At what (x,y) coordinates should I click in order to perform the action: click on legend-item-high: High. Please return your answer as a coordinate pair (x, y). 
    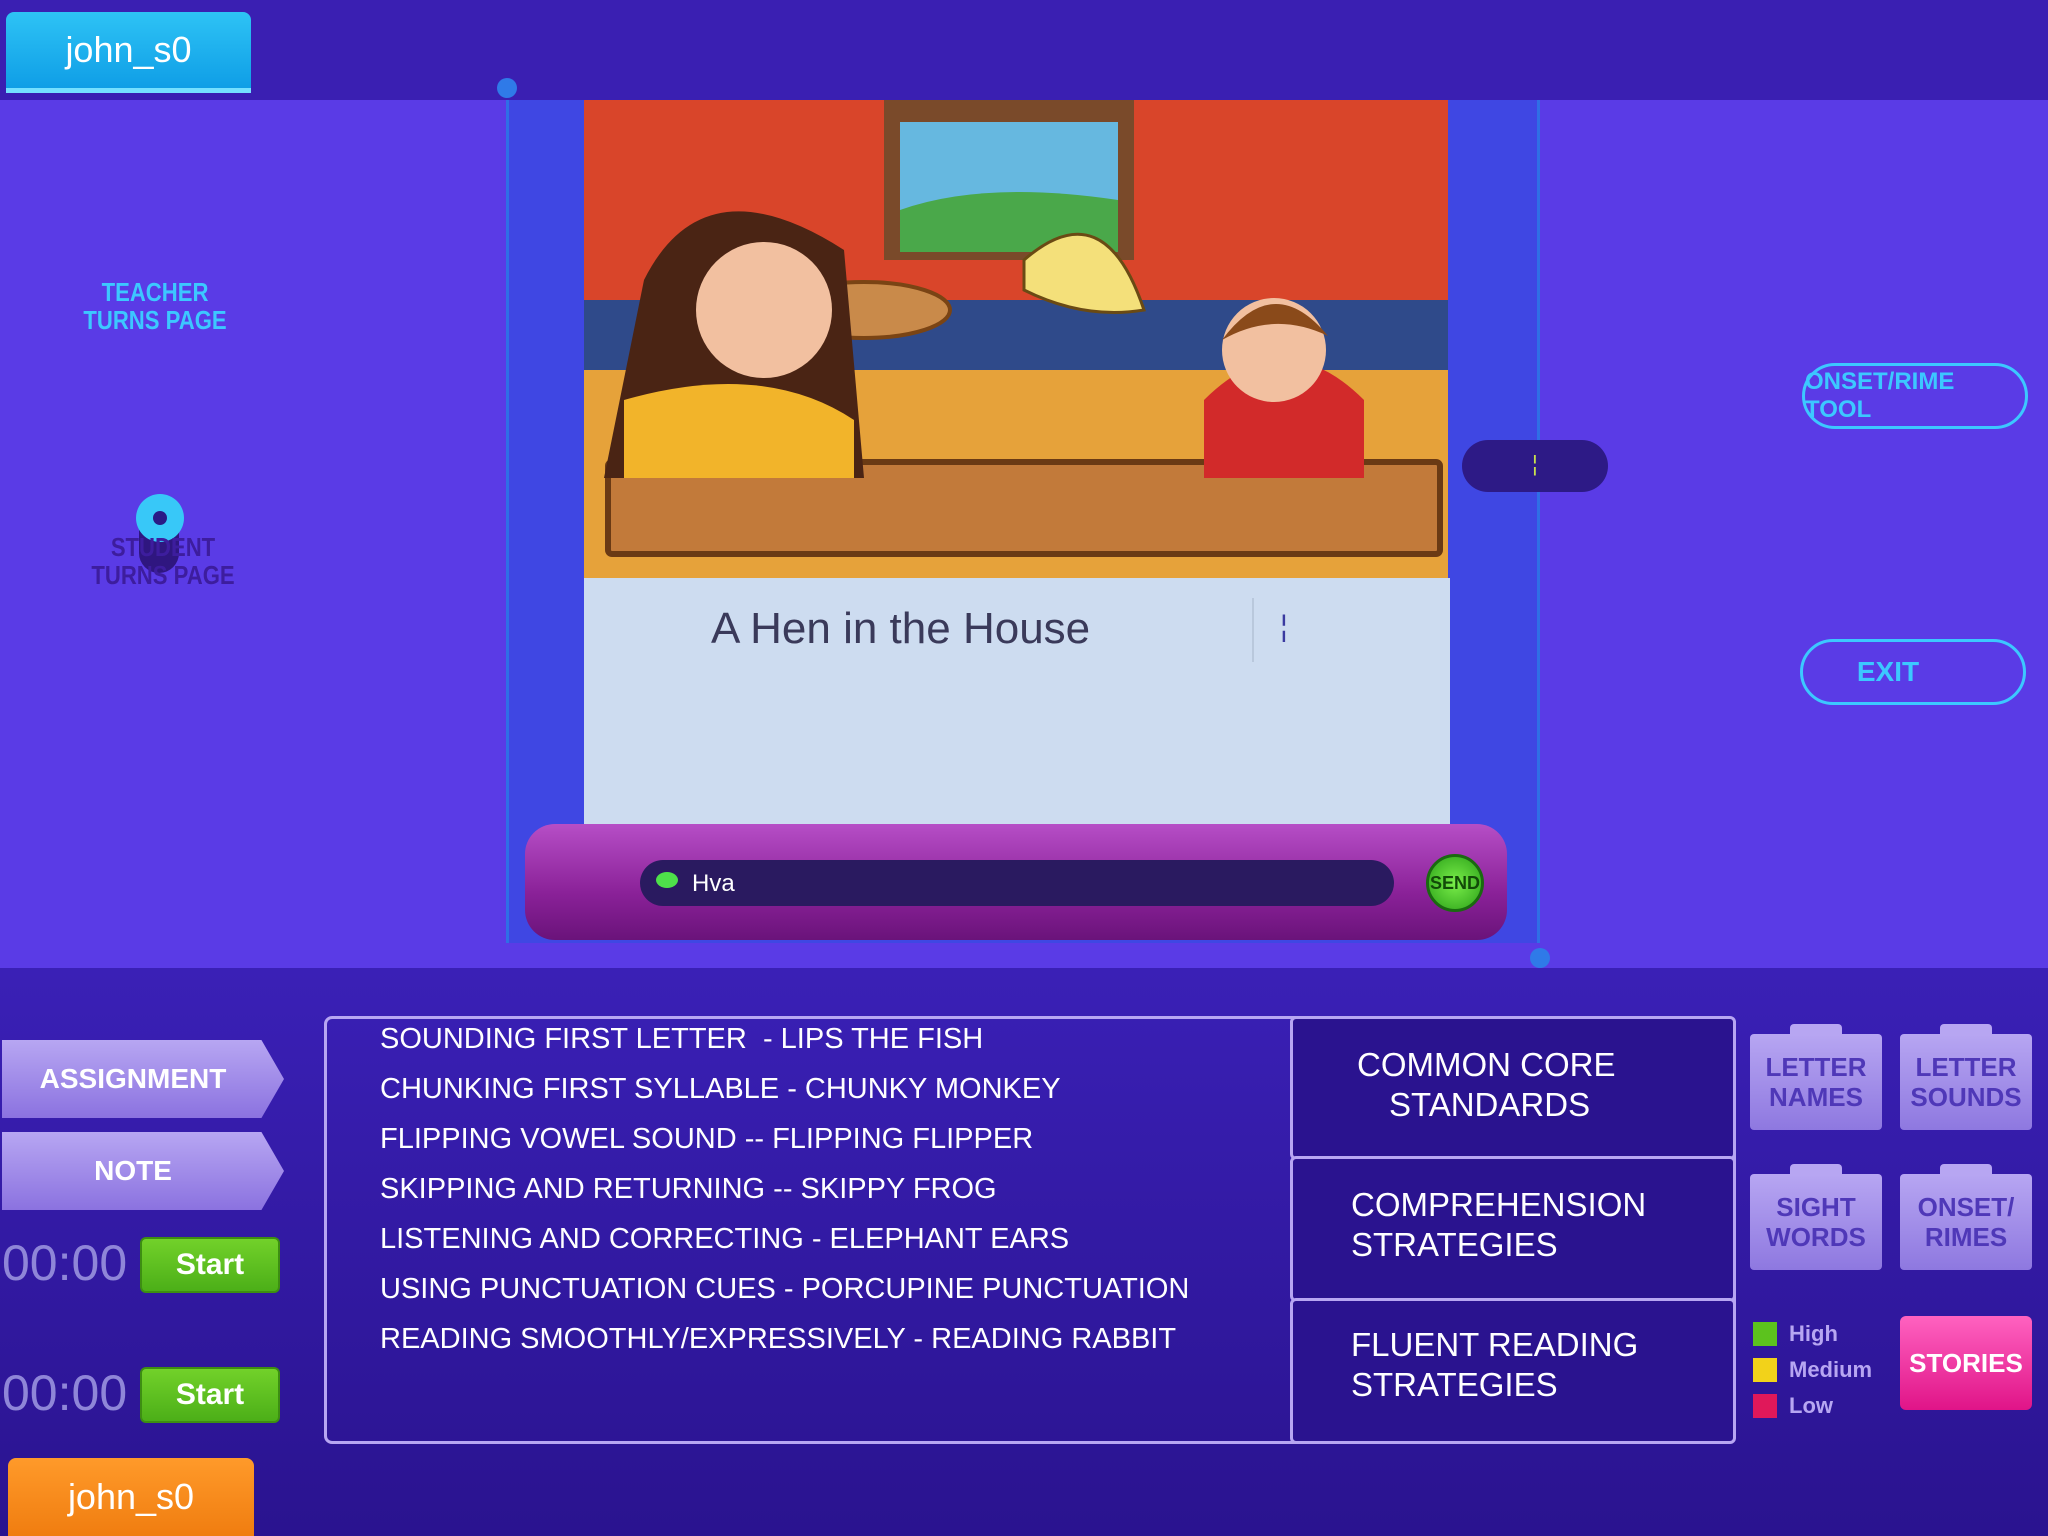
    Looking at the image, I should click on (1812, 1334).